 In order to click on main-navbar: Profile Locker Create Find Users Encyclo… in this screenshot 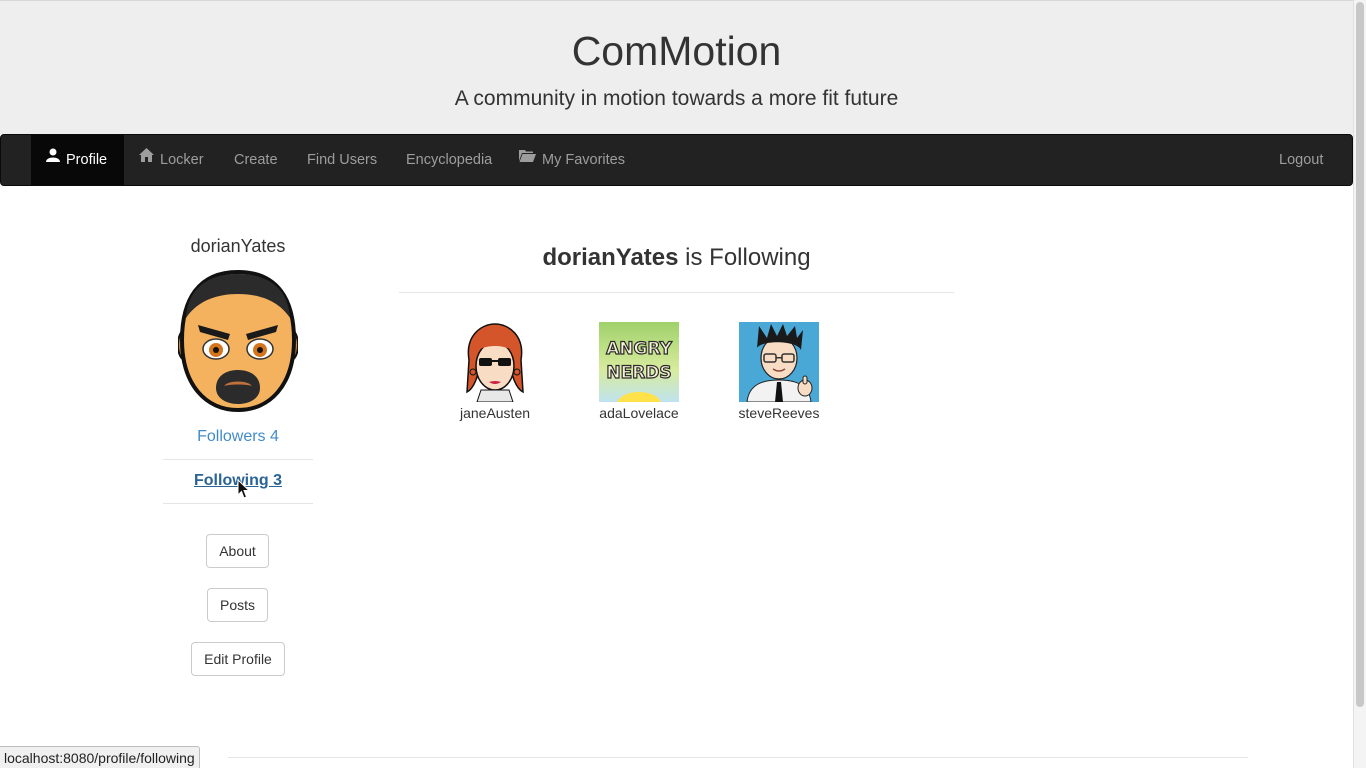, I will do `click(676, 160)`.